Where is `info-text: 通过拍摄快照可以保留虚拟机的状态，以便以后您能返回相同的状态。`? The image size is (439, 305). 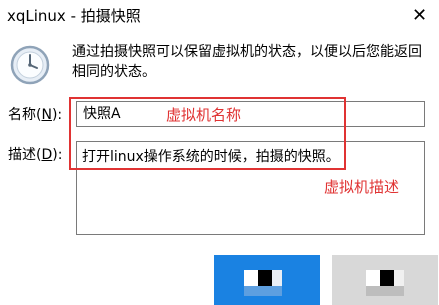 info-text: 通过拍摄快照可以保留虚拟机的状态，以便以后您能返回相同的状态。 is located at coordinates (247, 62).